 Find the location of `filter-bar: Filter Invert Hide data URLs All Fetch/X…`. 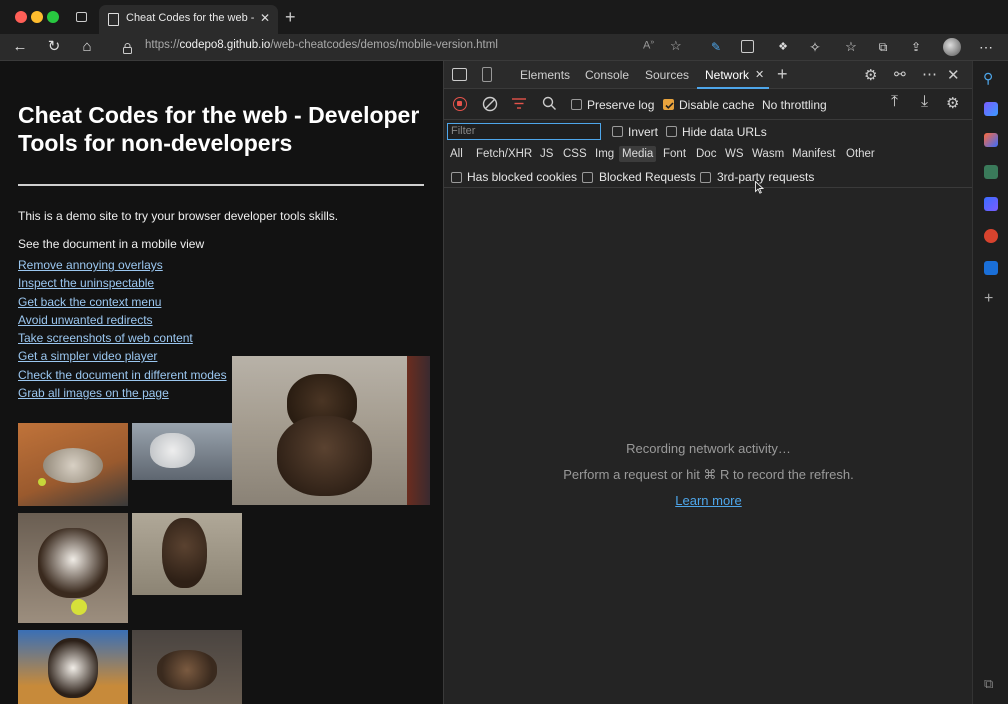

filter-bar: Filter Invert Hide data URLs All Fetch/X… is located at coordinates (708, 154).